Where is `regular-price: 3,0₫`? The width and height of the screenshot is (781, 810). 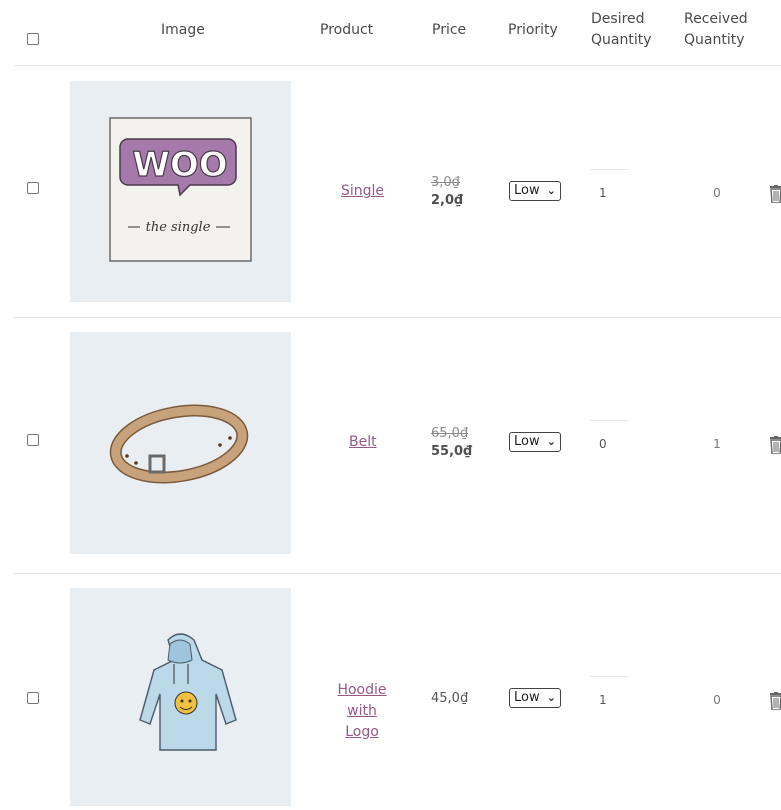
regular-price: 3,0₫ is located at coordinates (445, 182).